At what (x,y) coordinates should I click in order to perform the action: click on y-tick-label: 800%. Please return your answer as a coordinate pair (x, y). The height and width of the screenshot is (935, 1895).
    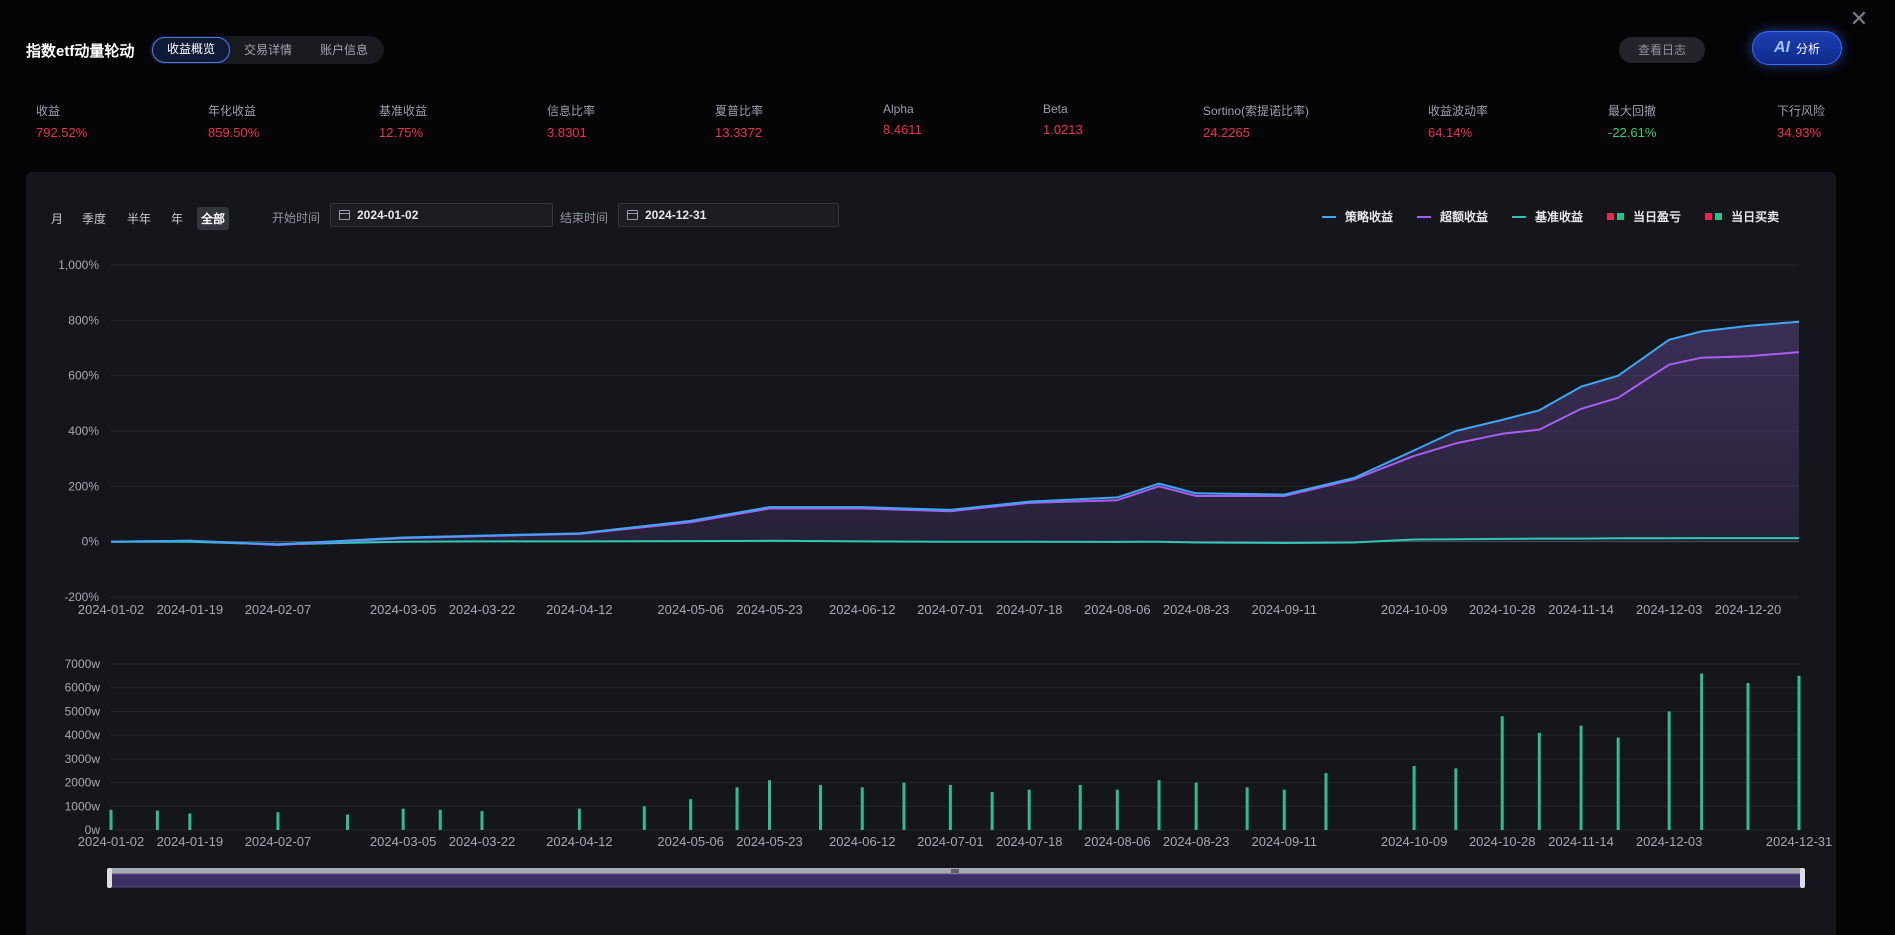
    Looking at the image, I should click on (83, 320).